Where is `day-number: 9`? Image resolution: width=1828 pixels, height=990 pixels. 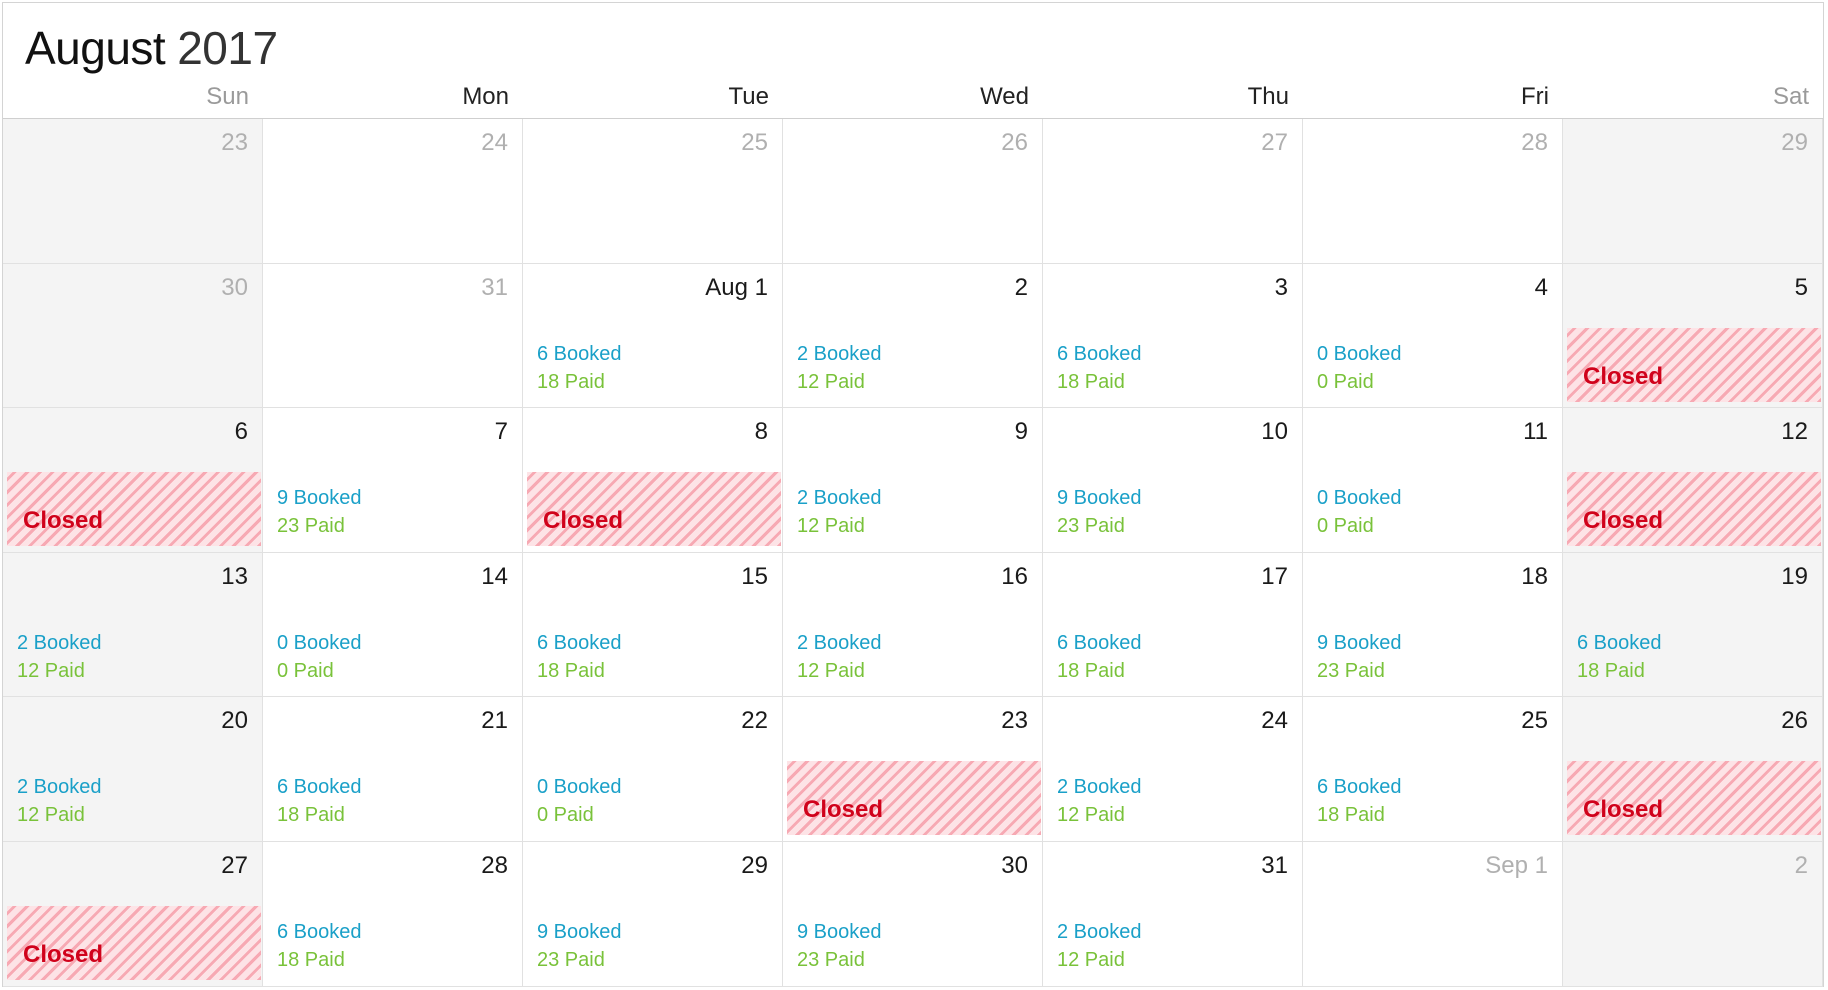 day-number: 9 is located at coordinates (1021, 431).